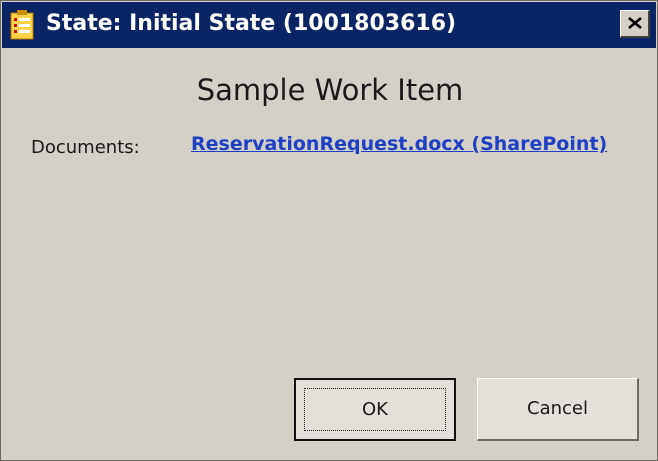 The width and height of the screenshot is (658, 461). I want to click on title-bar: State: Initial State (1001803616), so click(329, 25).